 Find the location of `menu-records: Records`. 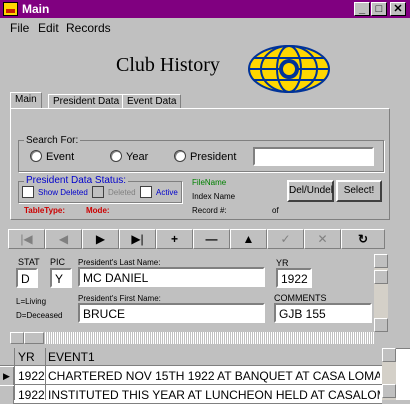

menu-records: Records is located at coordinates (88, 28).